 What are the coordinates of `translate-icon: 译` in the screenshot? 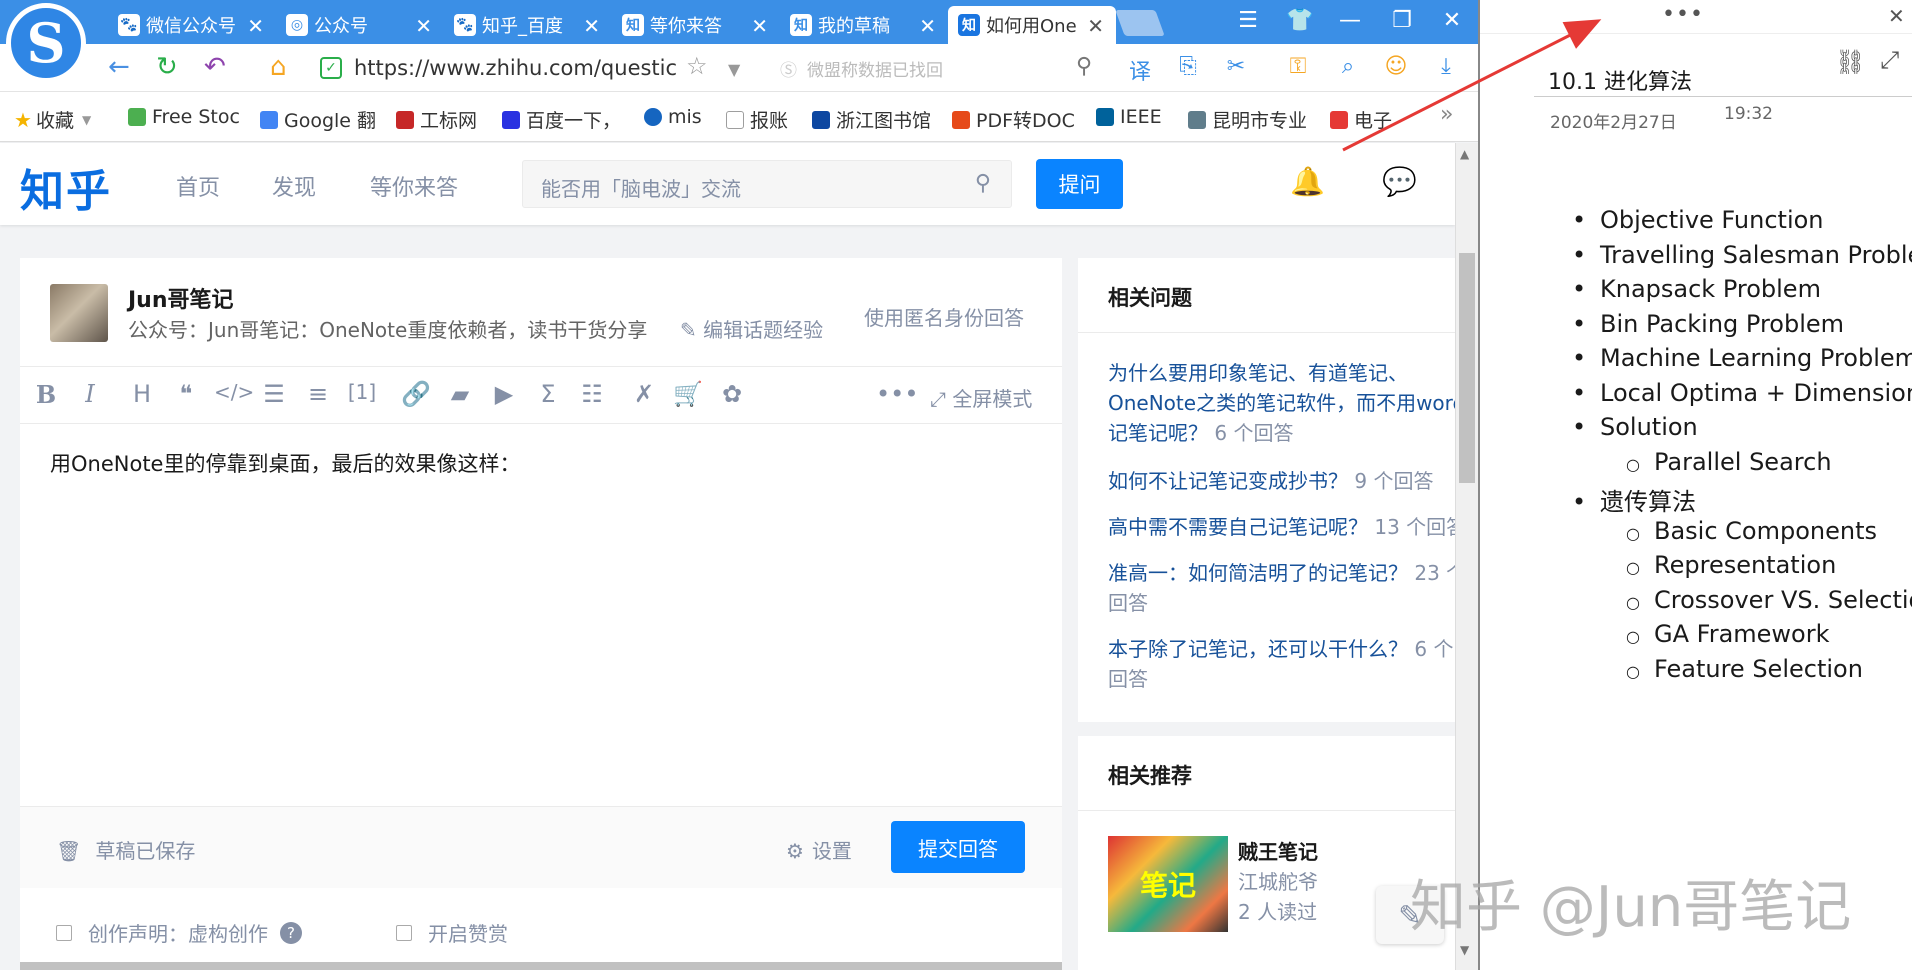 It's located at (1140, 69).